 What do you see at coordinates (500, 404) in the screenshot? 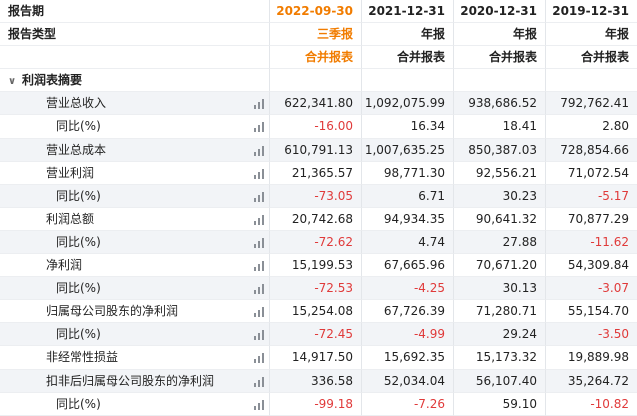
I see `value-cell: 59.10` at bounding box center [500, 404].